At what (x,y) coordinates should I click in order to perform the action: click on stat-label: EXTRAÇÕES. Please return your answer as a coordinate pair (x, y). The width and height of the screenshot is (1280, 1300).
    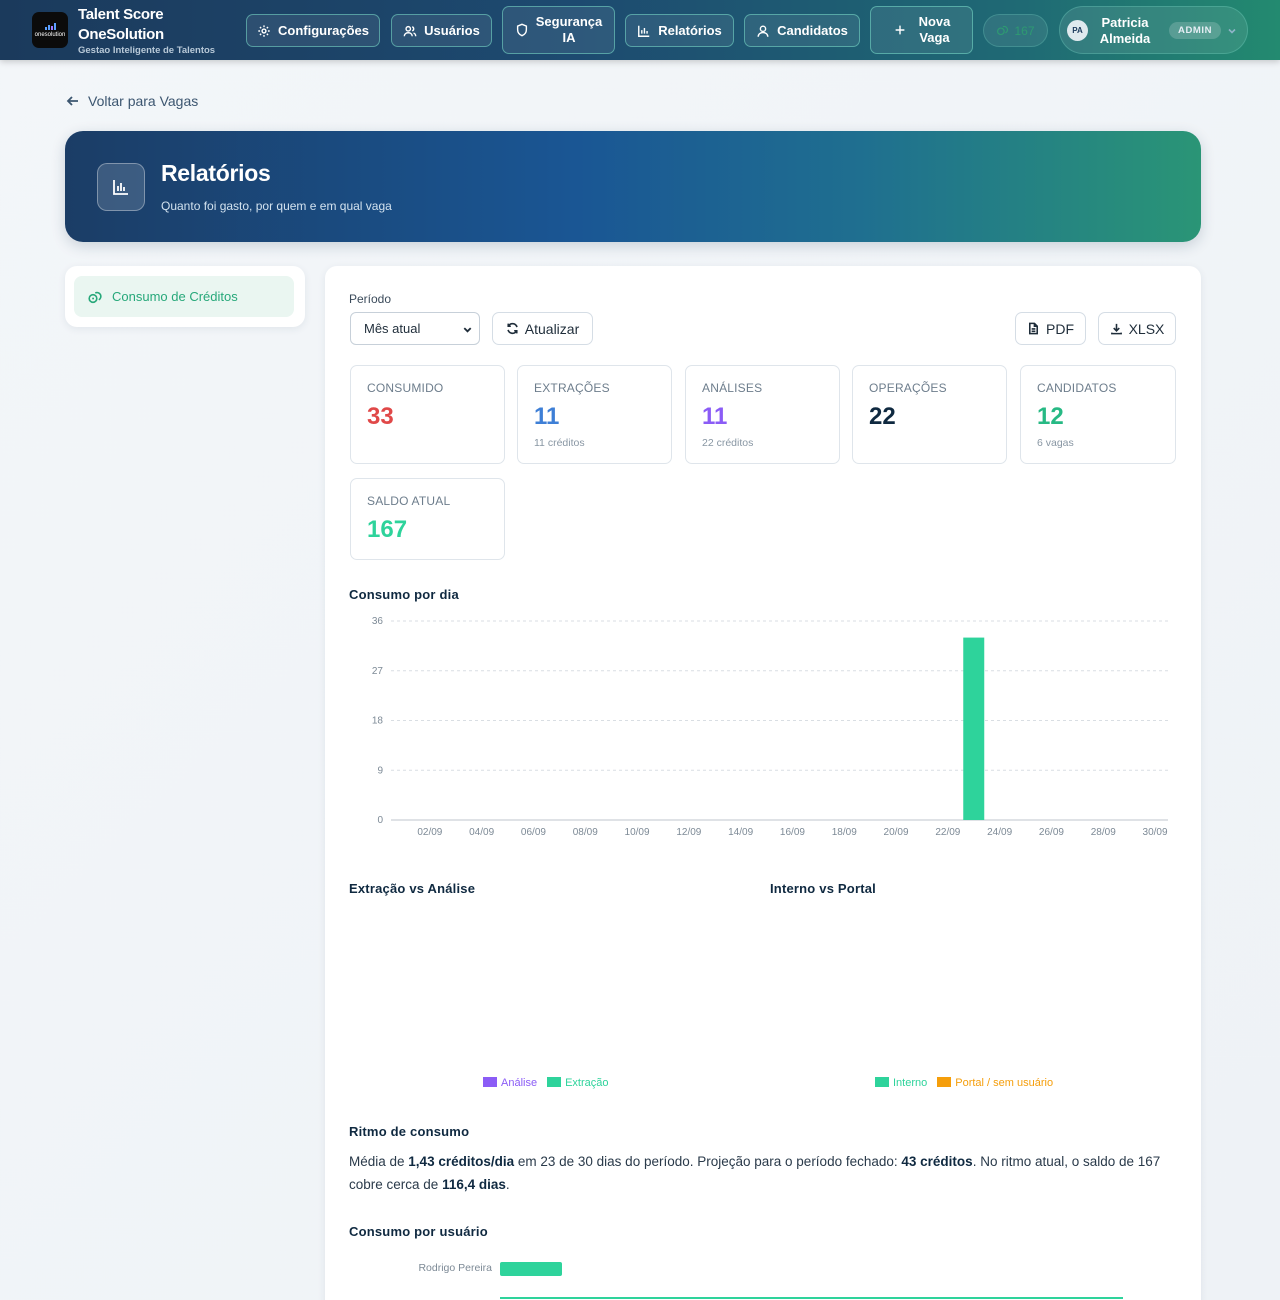
    Looking at the image, I should click on (572, 388).